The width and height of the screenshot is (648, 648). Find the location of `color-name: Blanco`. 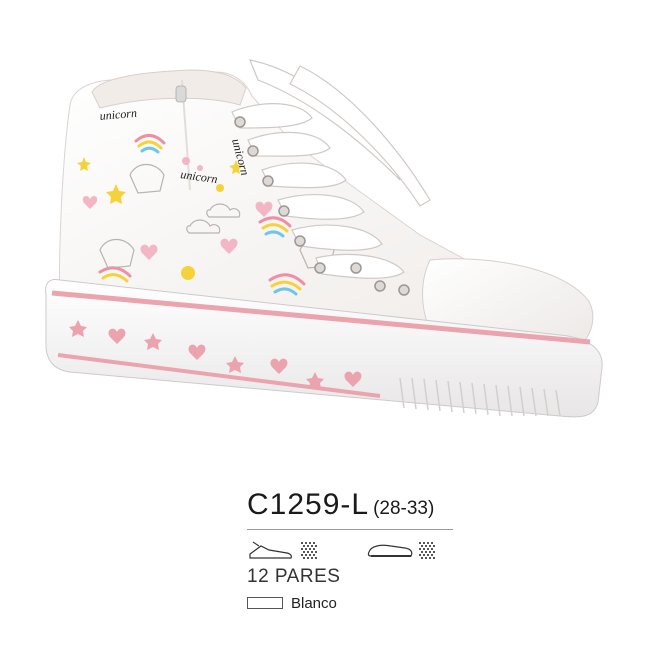

color-name: Blanco is located at coordinates (314, 603).